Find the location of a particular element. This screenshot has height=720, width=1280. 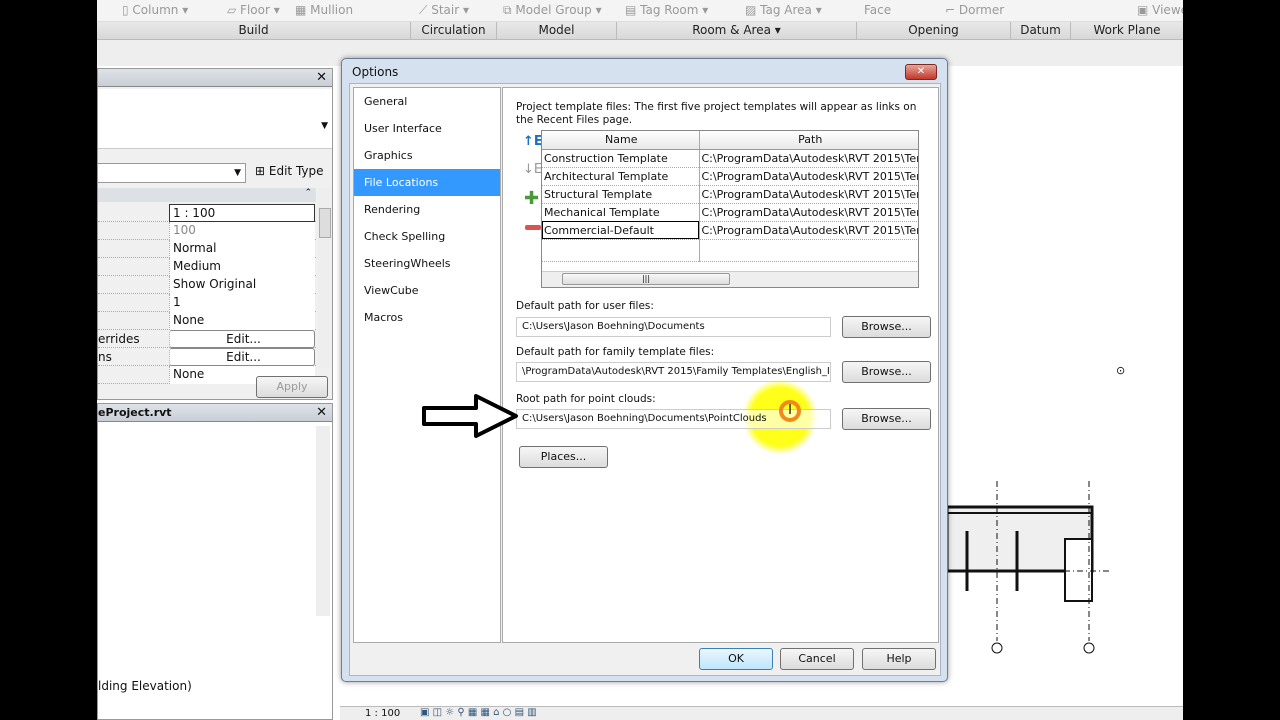

move-up-icon: ↑E is located at coordinates (533, 141).